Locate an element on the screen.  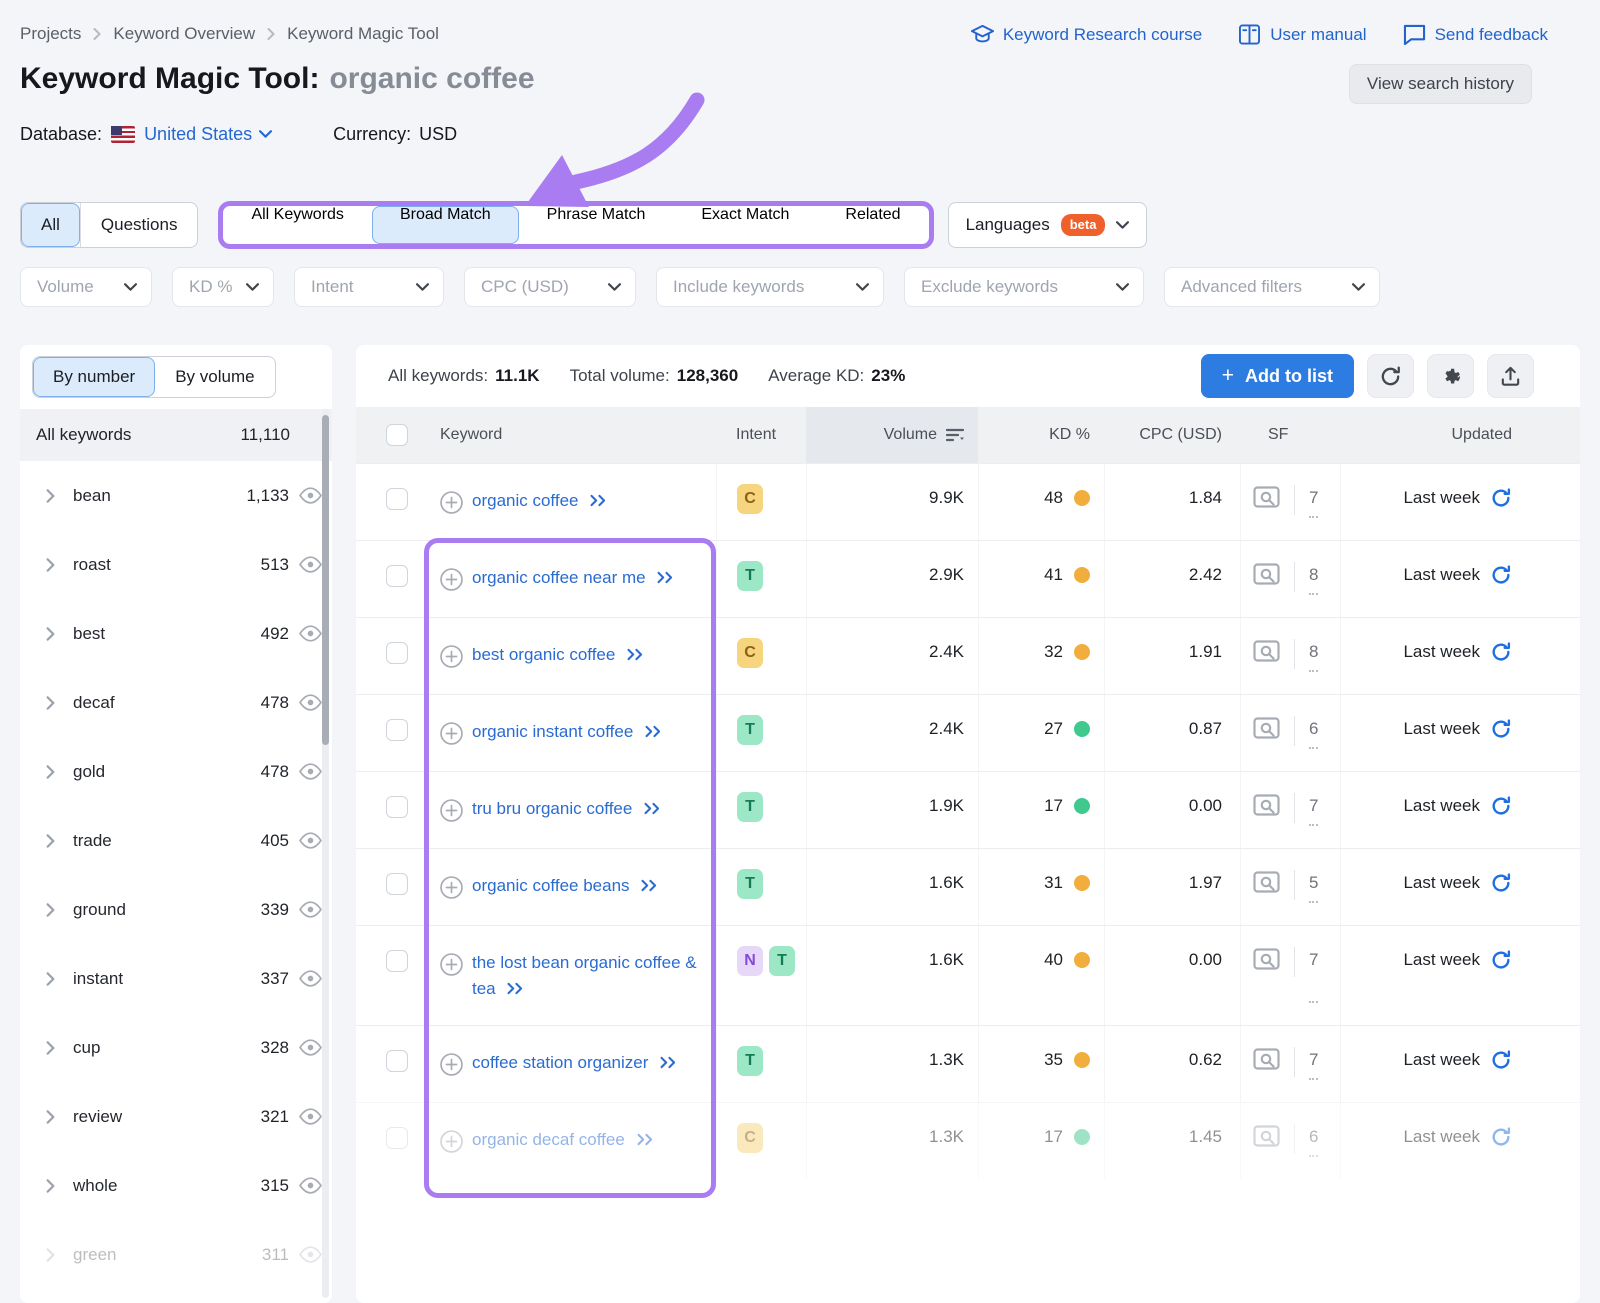
keyword-link: organic instant coffee is located at coordinates (567, 732).